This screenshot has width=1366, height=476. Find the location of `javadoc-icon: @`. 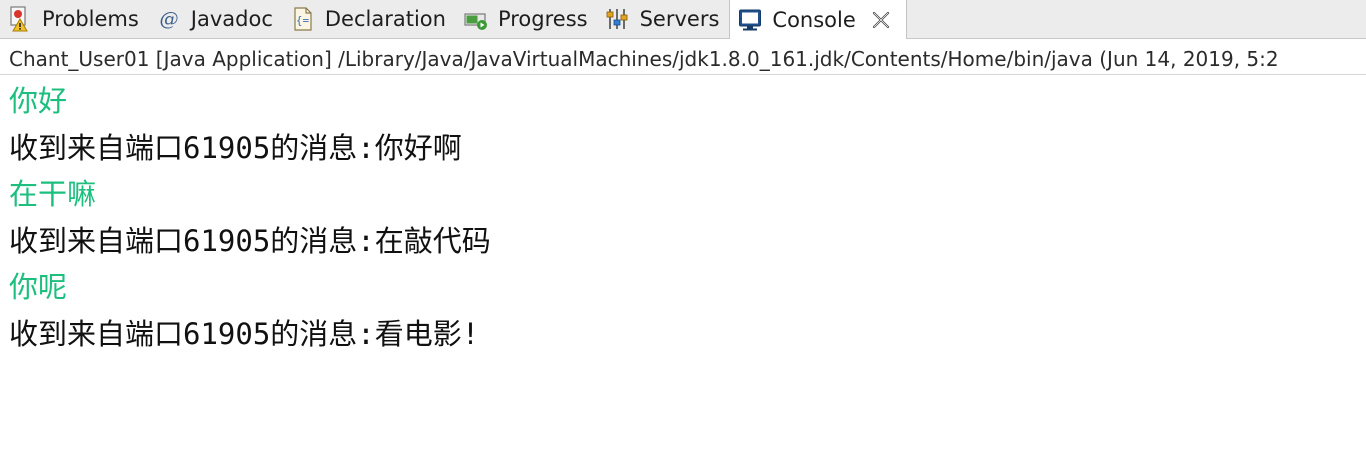

javadoc-icon: @ is located at coordinates (169, 19).